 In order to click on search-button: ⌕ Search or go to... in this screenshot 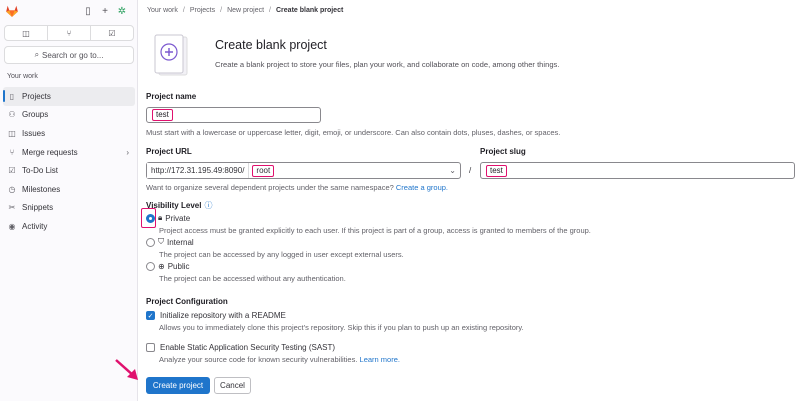, I will do `click(69, 55)`.